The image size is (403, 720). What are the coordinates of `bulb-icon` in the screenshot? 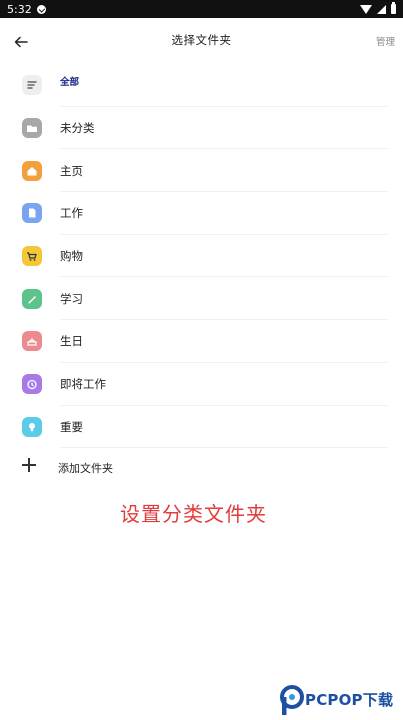 It's located at (32, 426).